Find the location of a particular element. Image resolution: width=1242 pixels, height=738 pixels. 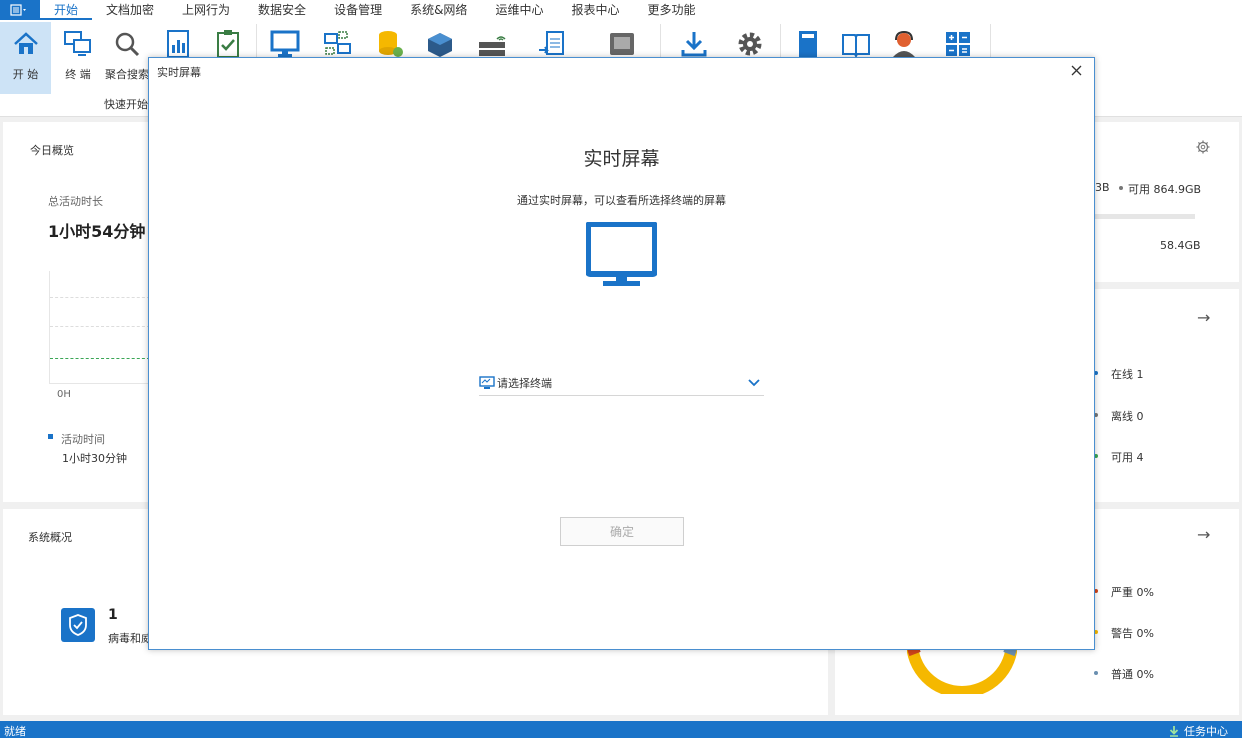

disk-other-value: 58.4GB is located at coordinates (1180, 245).